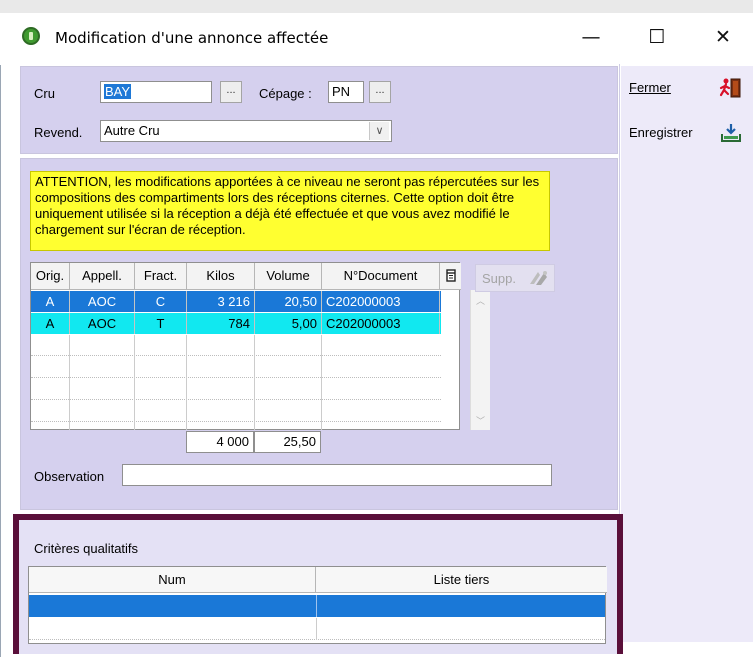 Image resolution: width=753 pixels, height=657 pixels. I want to click on col-header-num: Num, so click(172, 580).